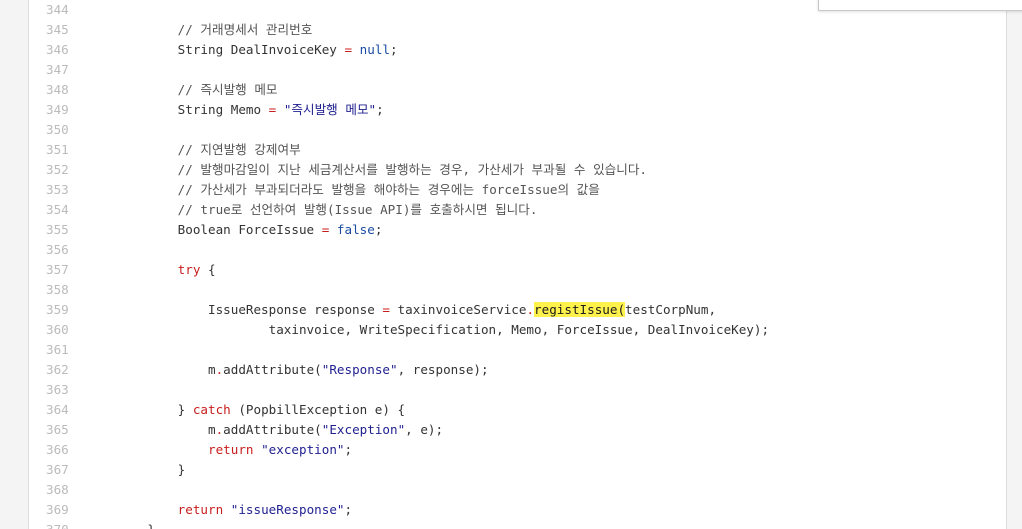 Image resolution: width=1022 pixels, height=529 pixels. What do you see at coordinates (57, 189) in the screenshot?
I see `line-number: 353` at bounding box center [57, 189].